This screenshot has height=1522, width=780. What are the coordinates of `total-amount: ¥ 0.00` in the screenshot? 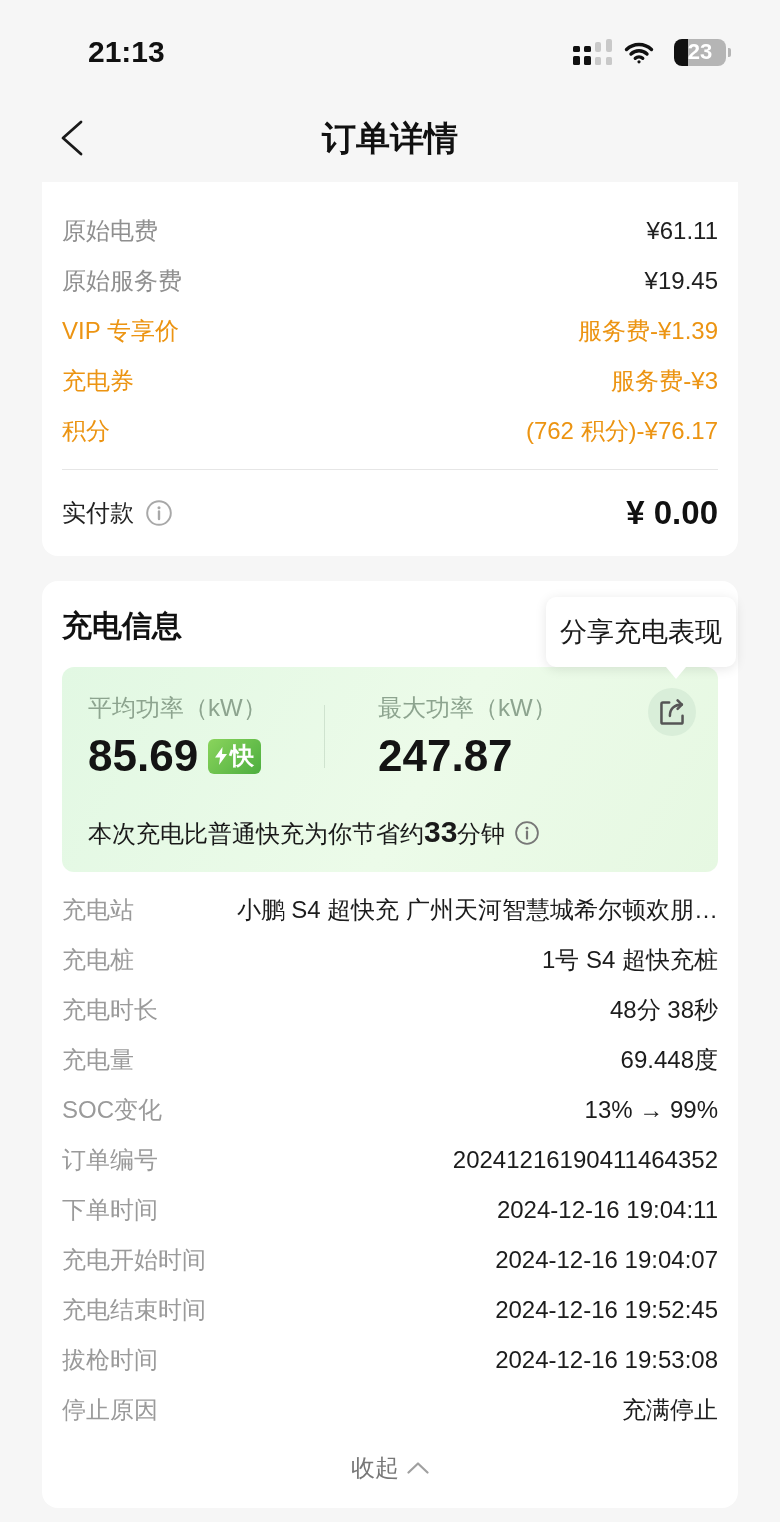 It's located at (672, 513).